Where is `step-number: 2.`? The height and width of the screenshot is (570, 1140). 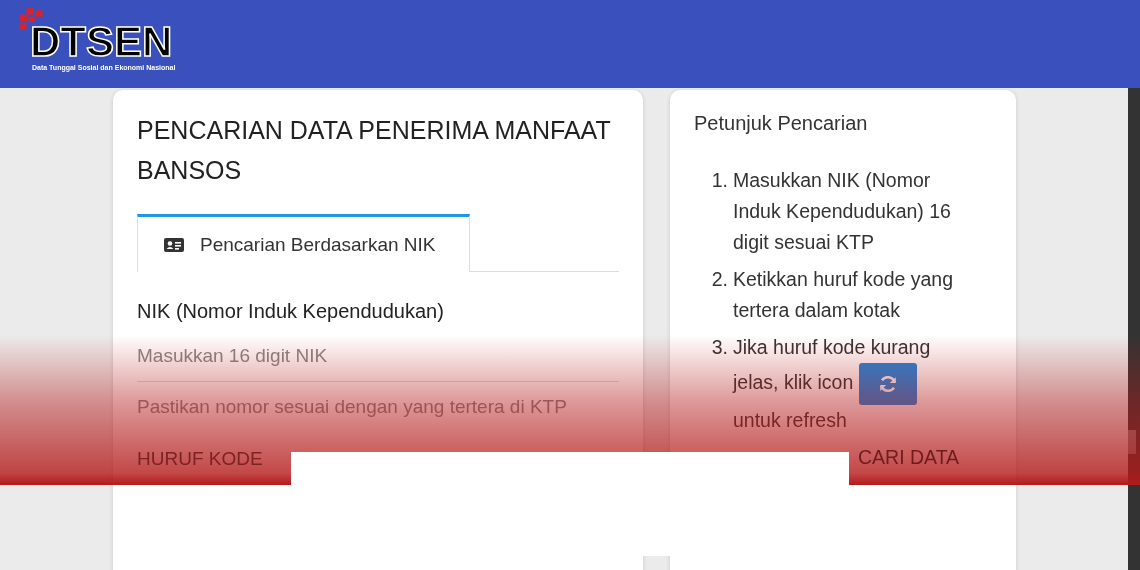 step-number: 2. is located at coordinates (719, 279).